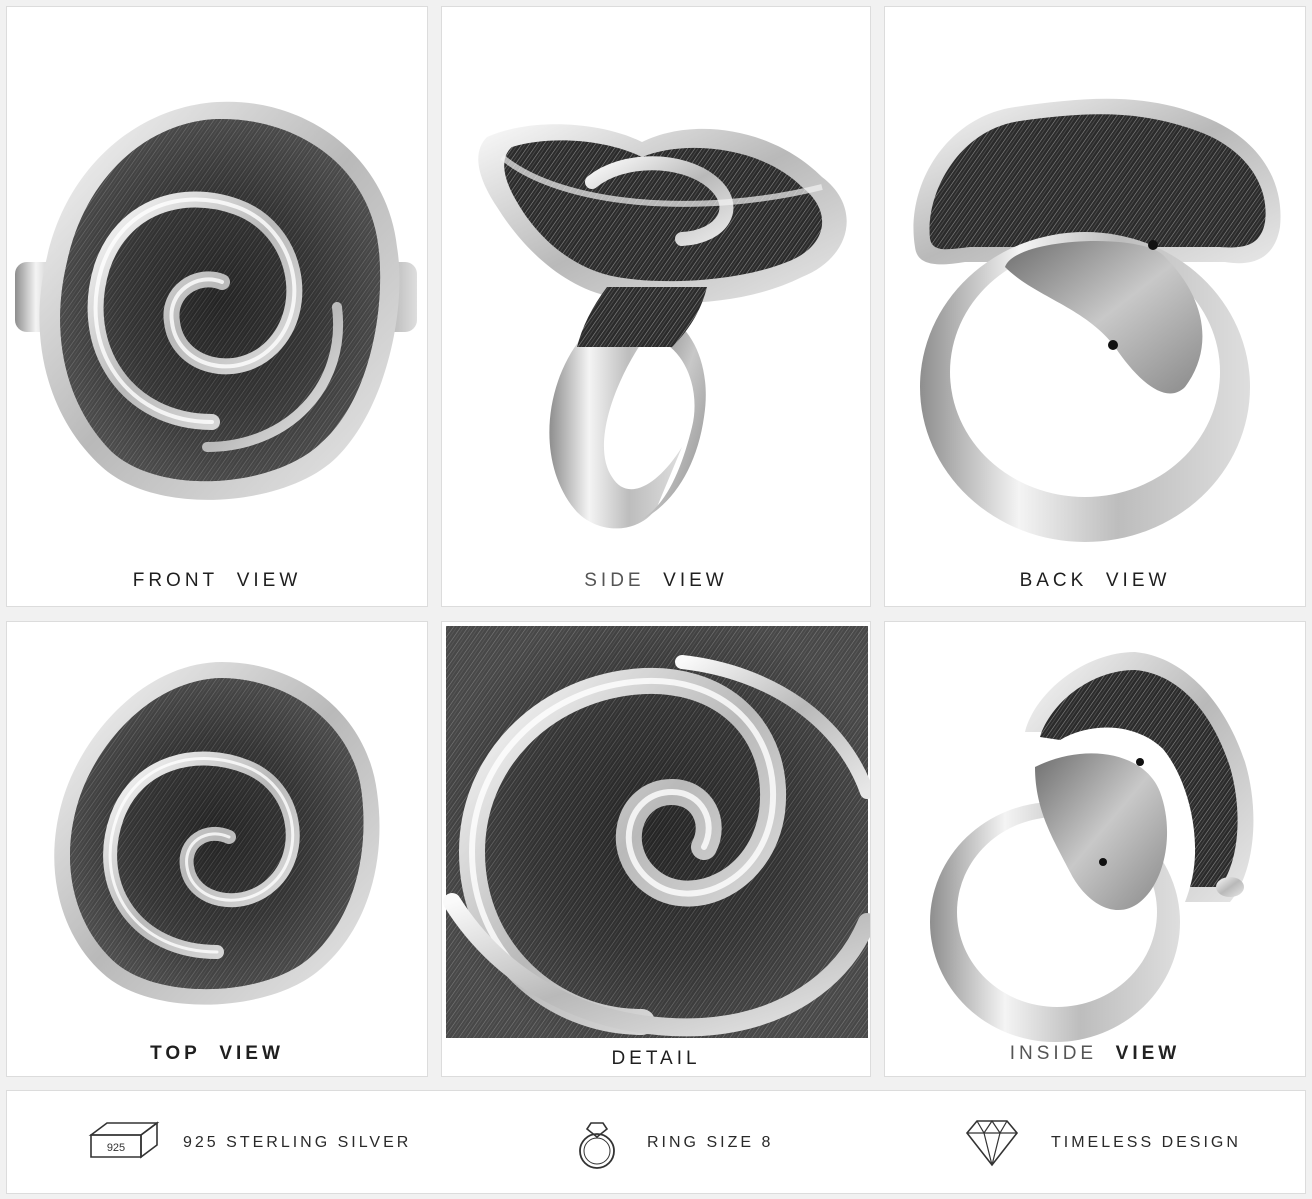 The image size is (1312, 1199). Describe the element at coordinates (1146, 1142) in the screenshot. I see `feature-label: TIMELESS DESIGN` at that location.